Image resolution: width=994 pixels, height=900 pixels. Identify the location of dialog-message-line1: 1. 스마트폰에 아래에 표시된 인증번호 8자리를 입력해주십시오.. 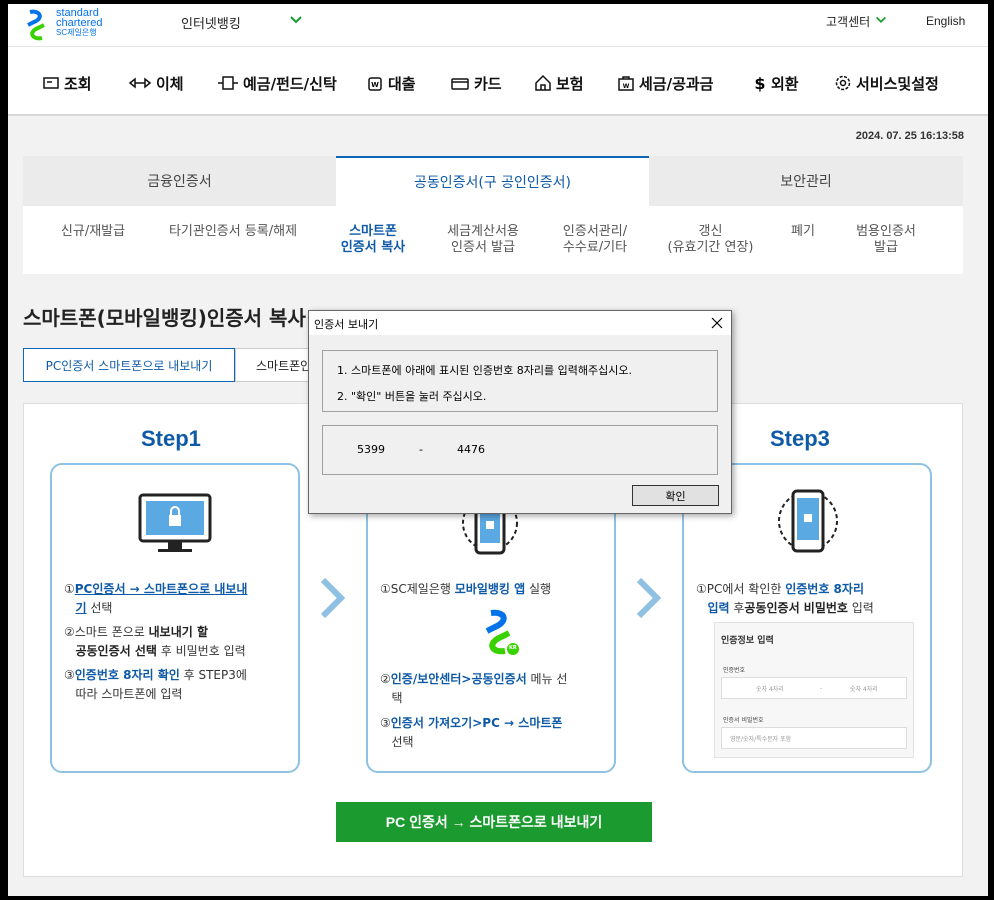
(484, 370).